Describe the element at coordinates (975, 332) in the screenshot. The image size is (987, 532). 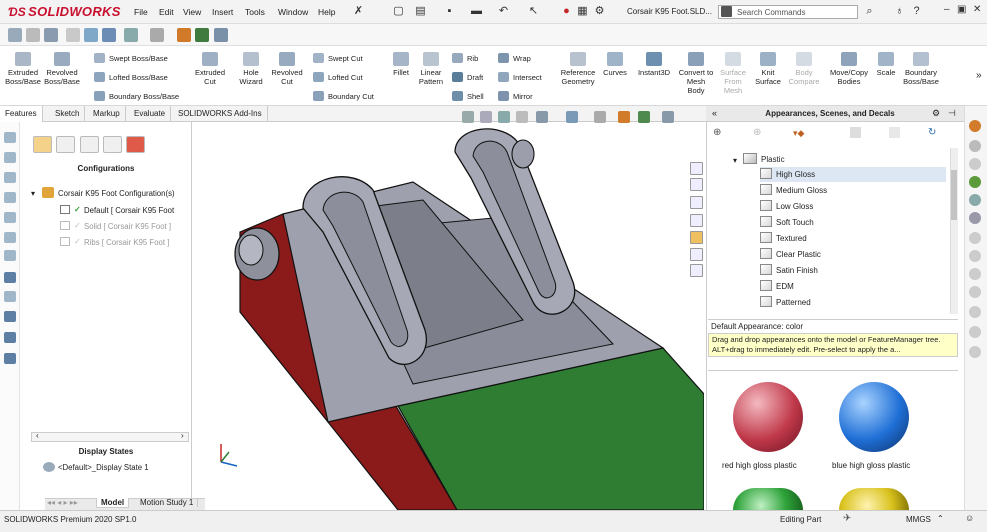
I see `recall-render-icon` at that location.